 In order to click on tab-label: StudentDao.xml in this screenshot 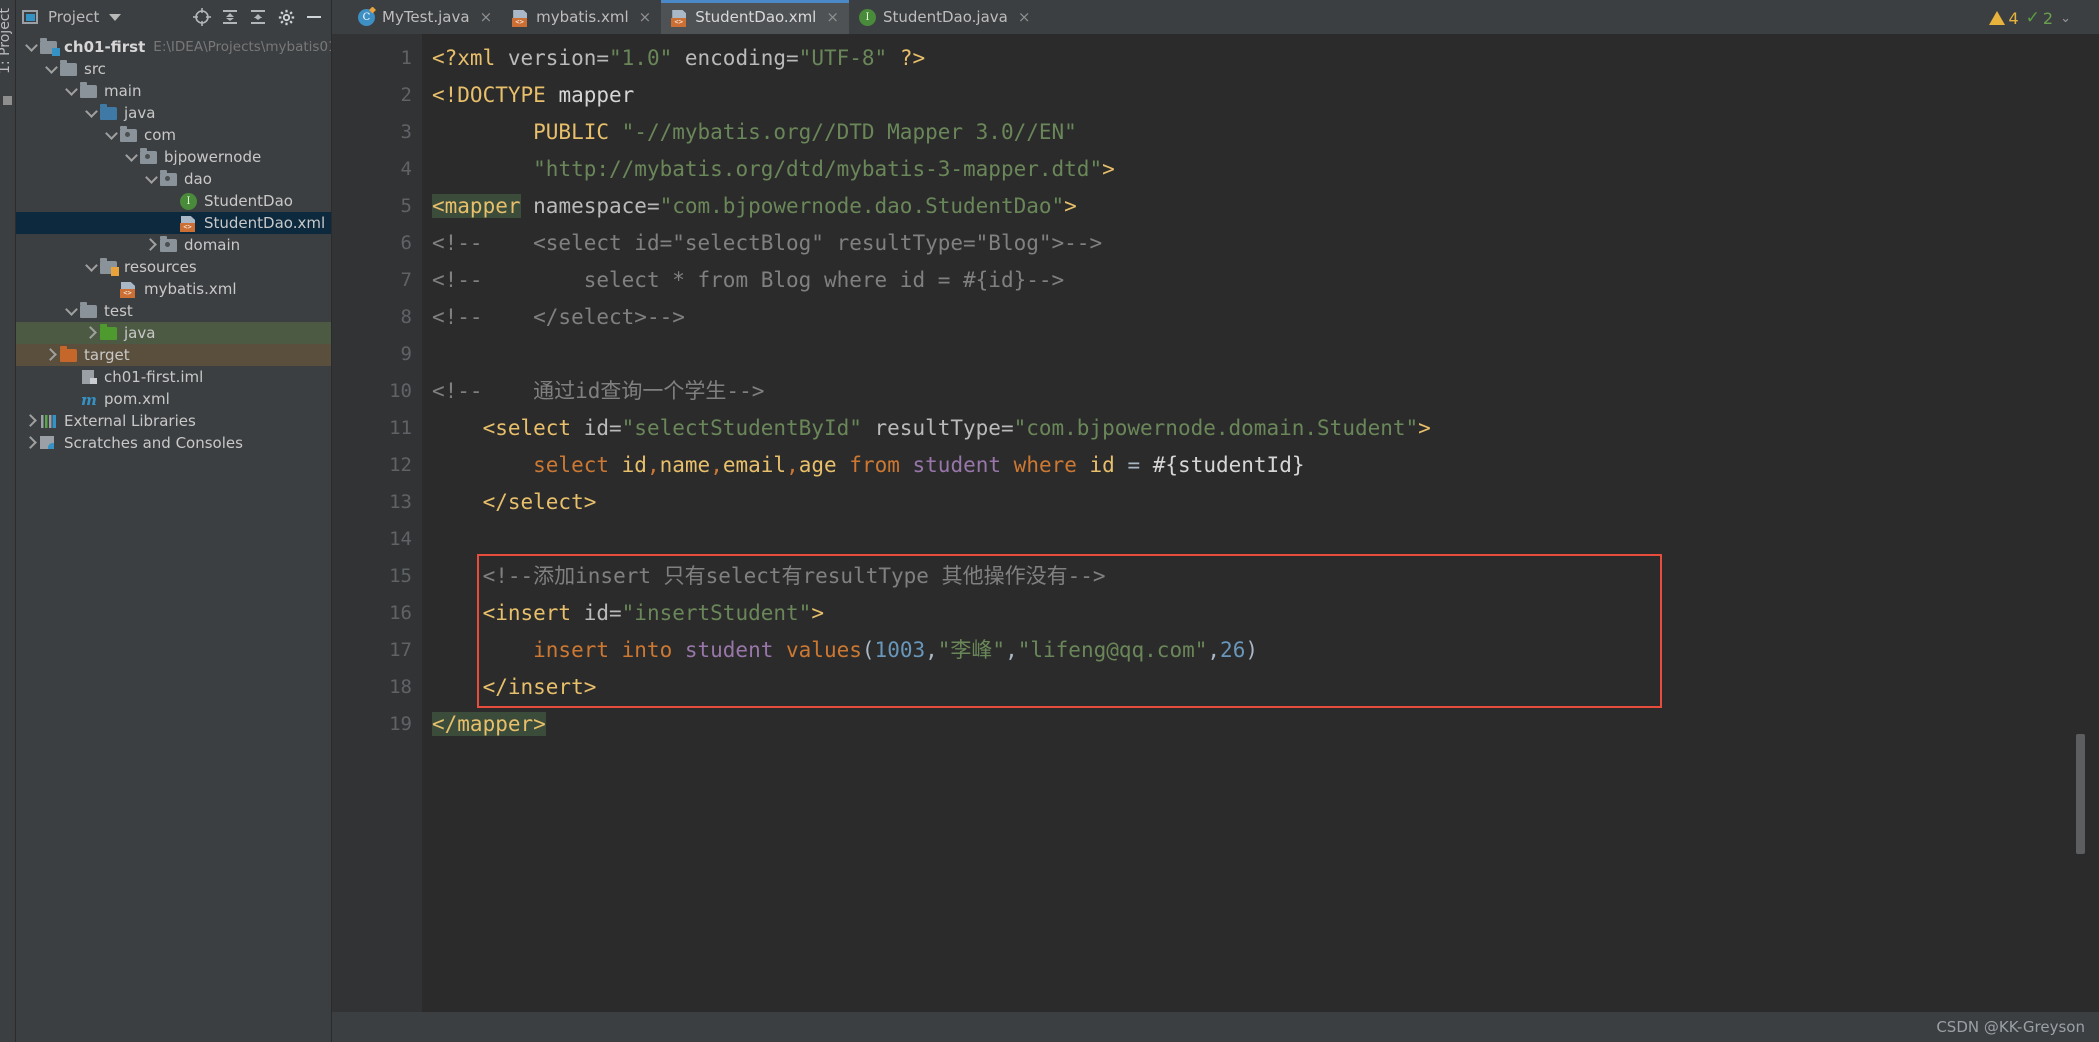, I will do `click(756, 17)`.